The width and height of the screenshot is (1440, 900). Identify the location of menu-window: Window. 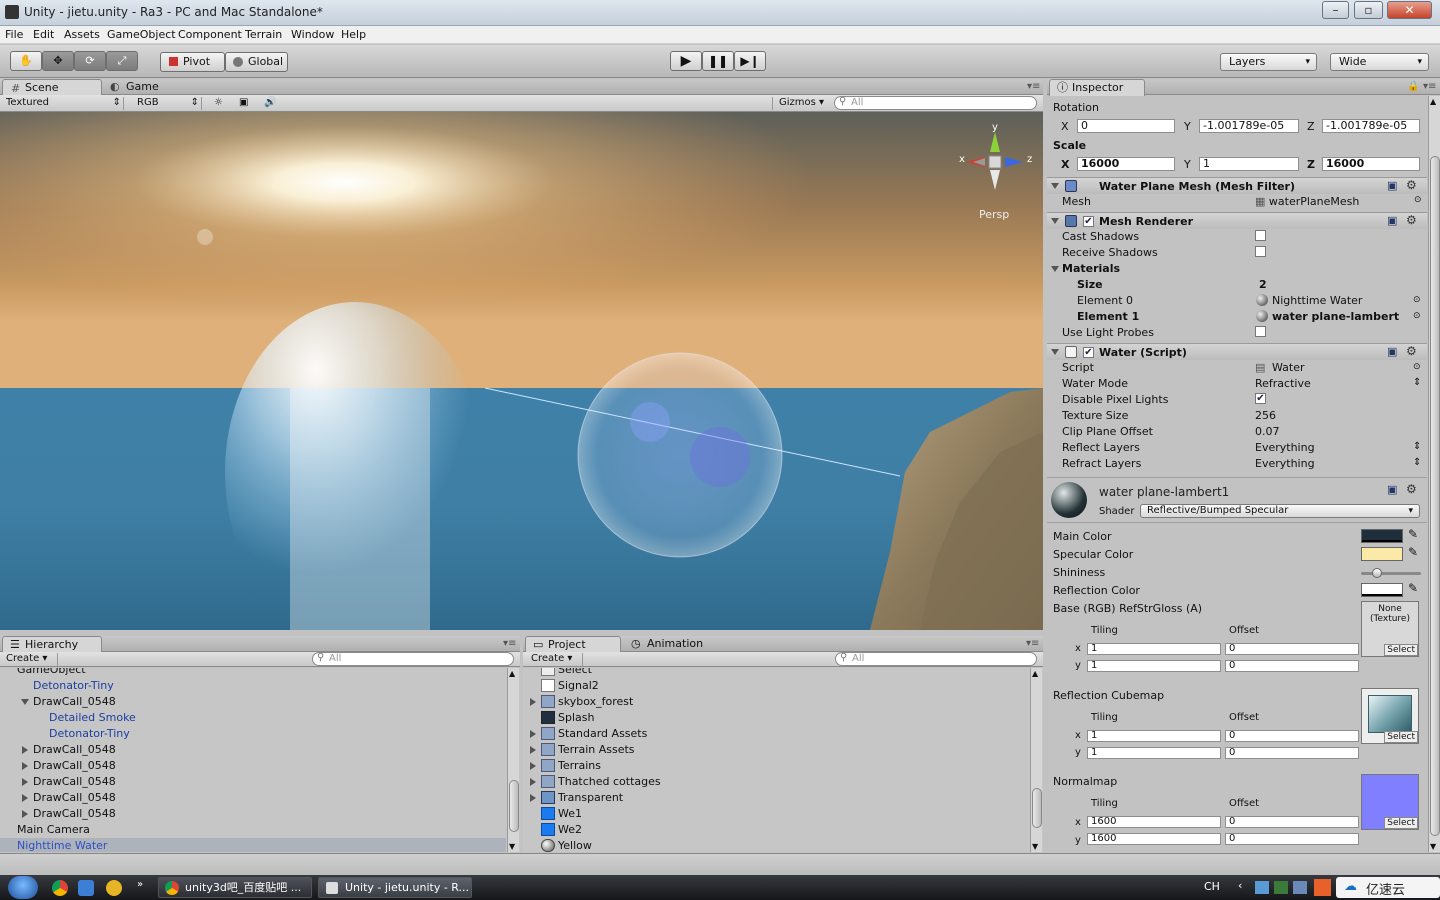
(312, 34).